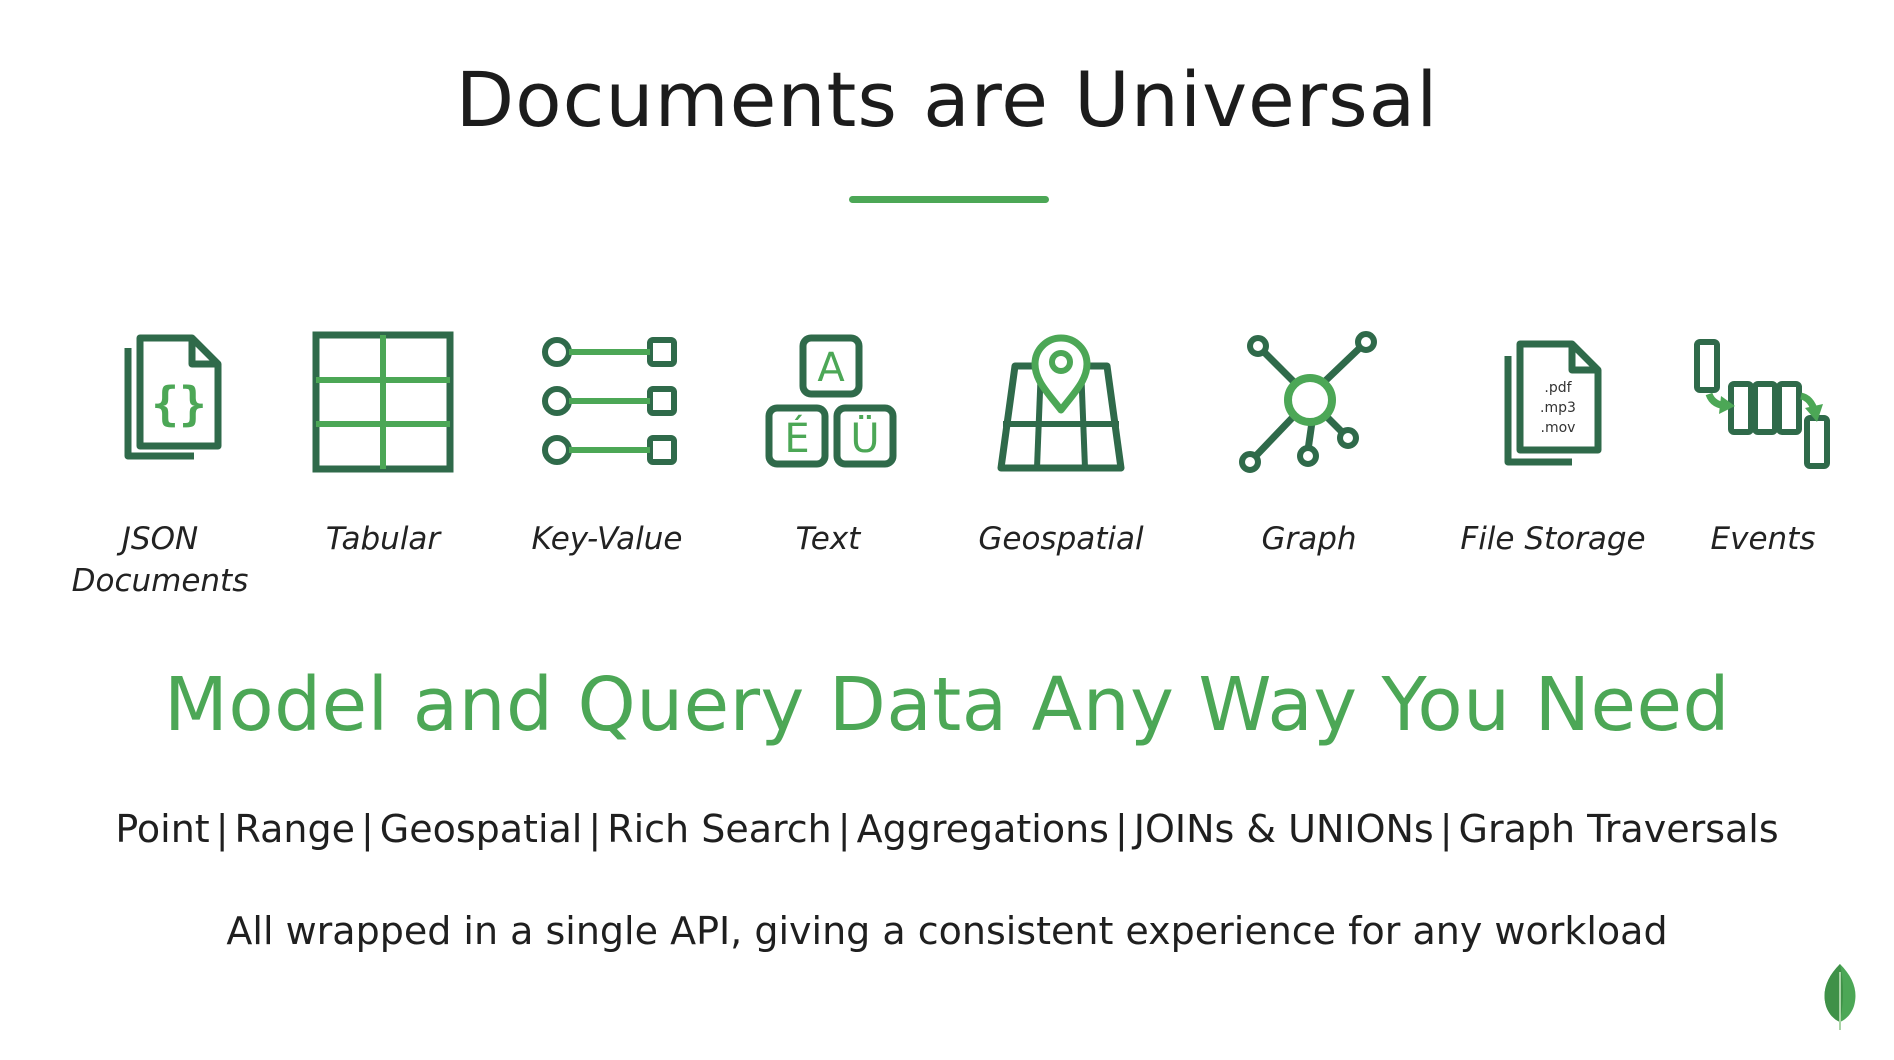 This screenshot has width=1894, height=1060. Describe the element at coordinates (1757, 402) in the screenshot. I see `events-icon` at that location.